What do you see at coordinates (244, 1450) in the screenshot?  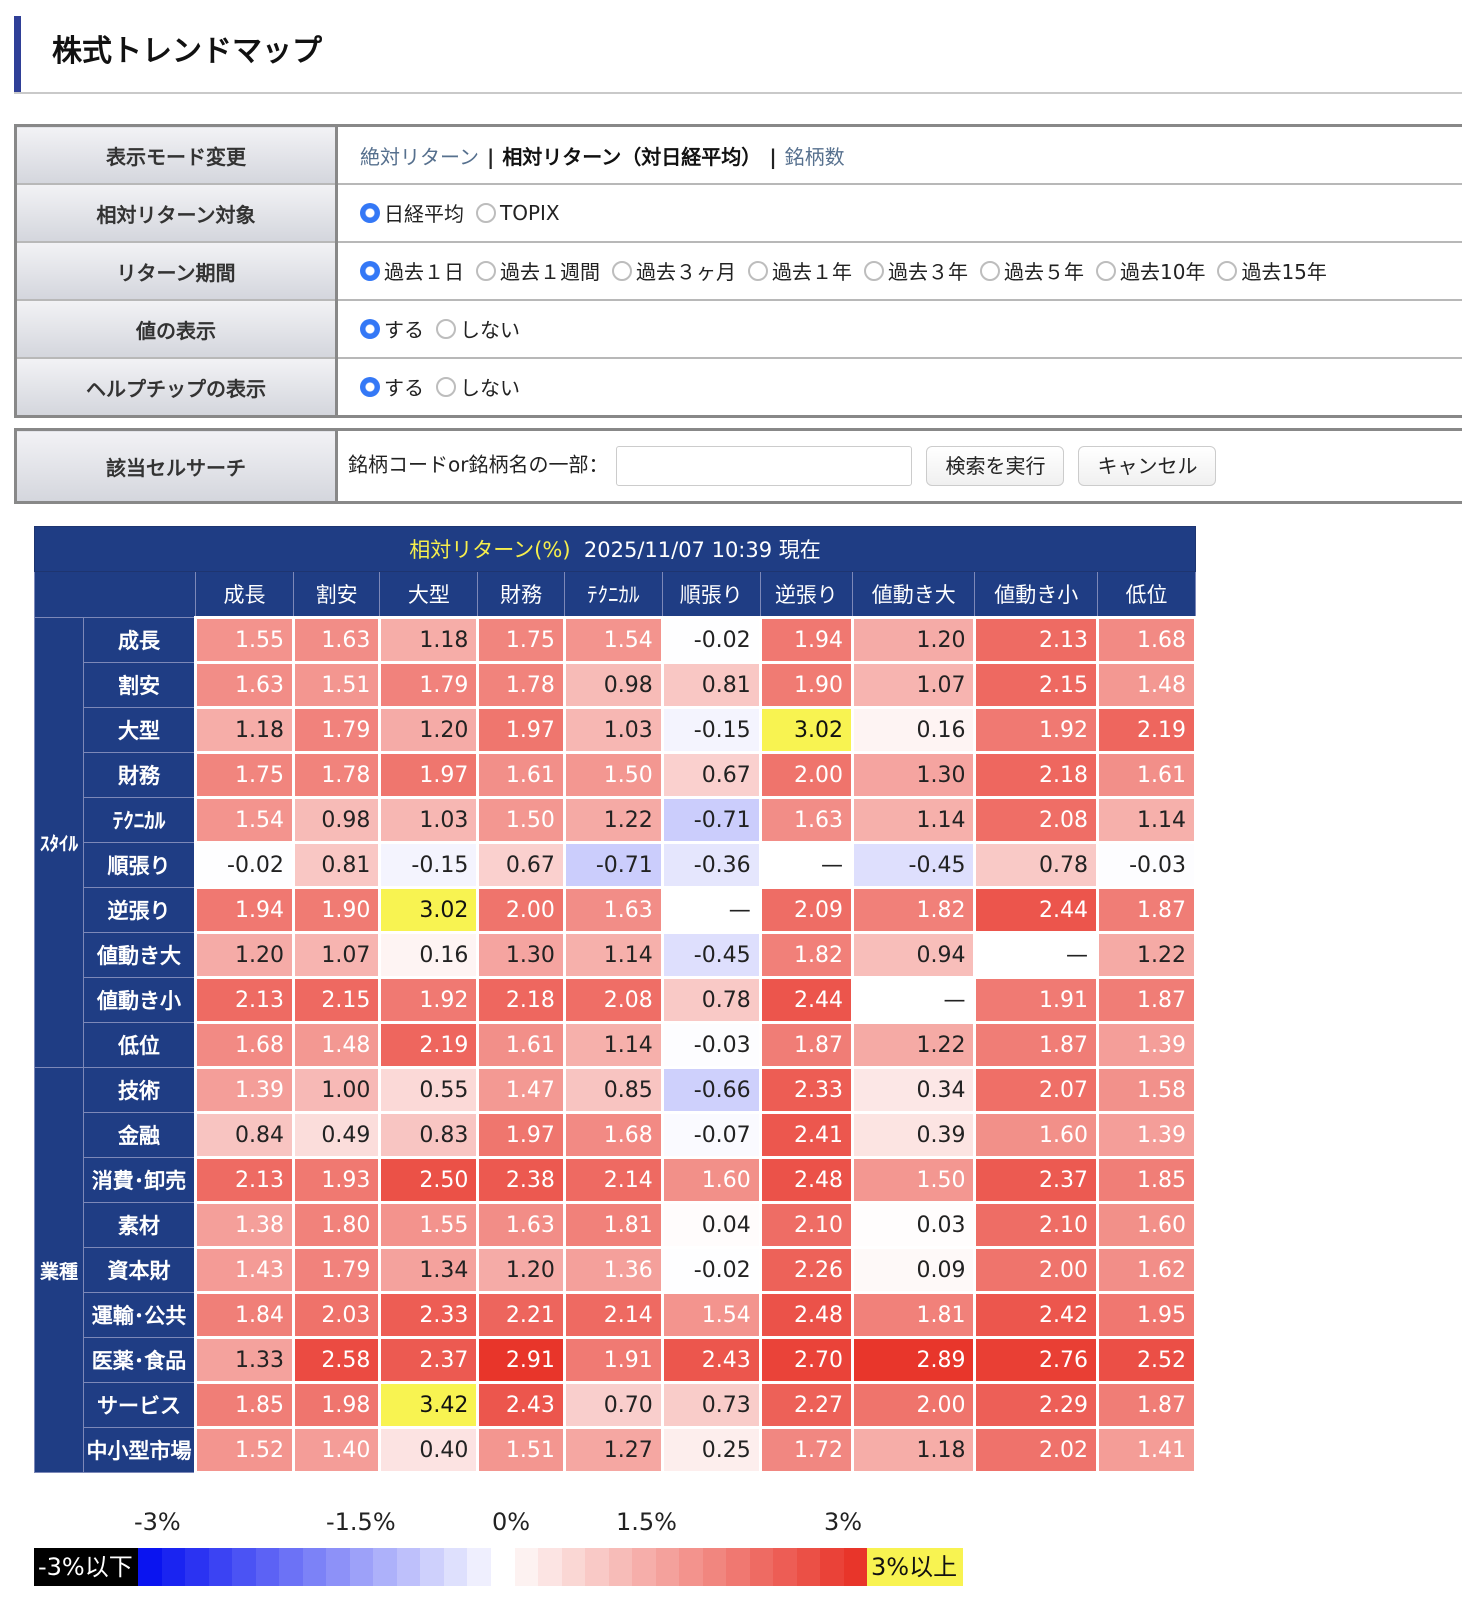 I see `heatmap-cell: 1.52` at bounding box center [244, 1450].